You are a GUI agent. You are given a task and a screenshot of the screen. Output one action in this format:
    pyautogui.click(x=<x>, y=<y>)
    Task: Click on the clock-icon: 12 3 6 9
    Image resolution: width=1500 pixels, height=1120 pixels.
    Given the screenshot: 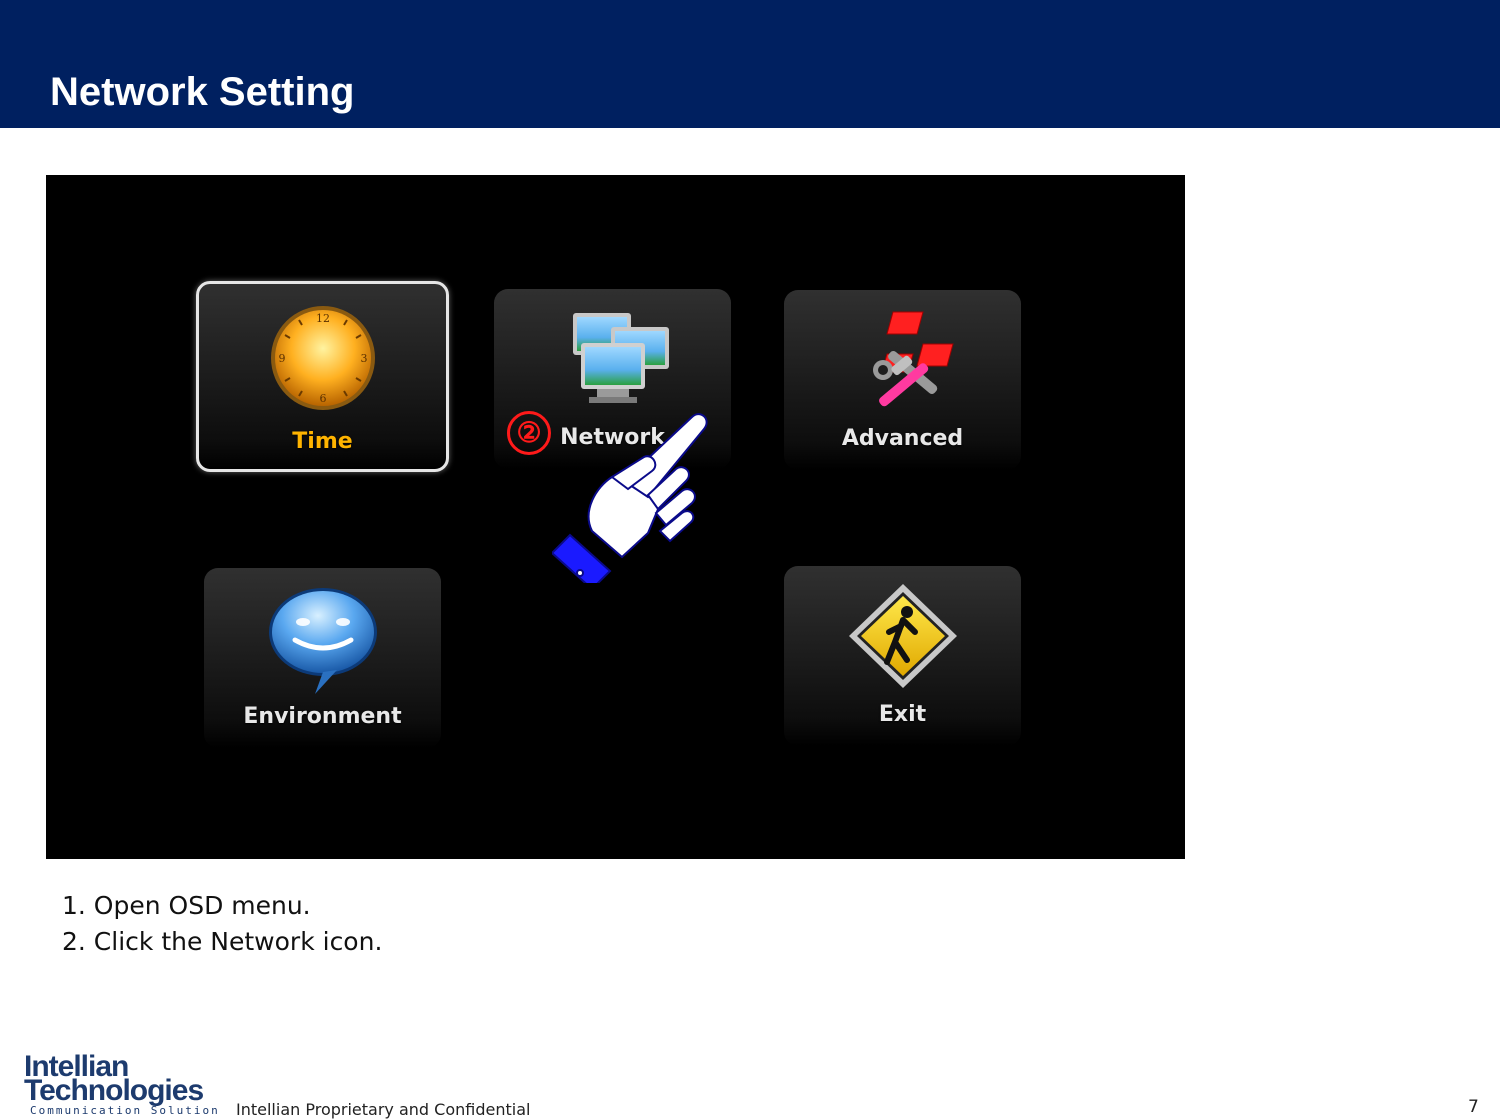 What is the action you would take?
    pyautogui.click(x=322, y=358)
    